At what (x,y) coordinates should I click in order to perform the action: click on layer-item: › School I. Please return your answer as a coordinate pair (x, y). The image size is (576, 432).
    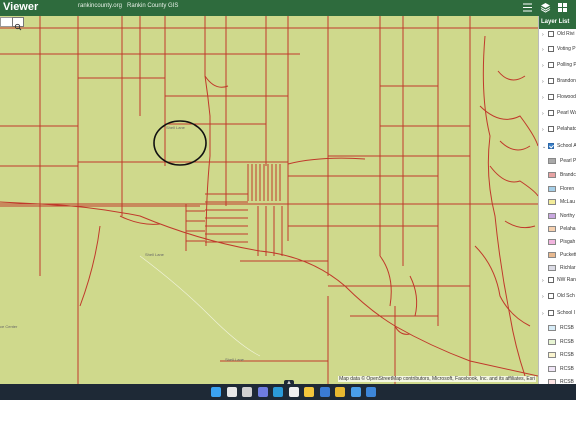
    Looking at the image, I should click on (557, 314).